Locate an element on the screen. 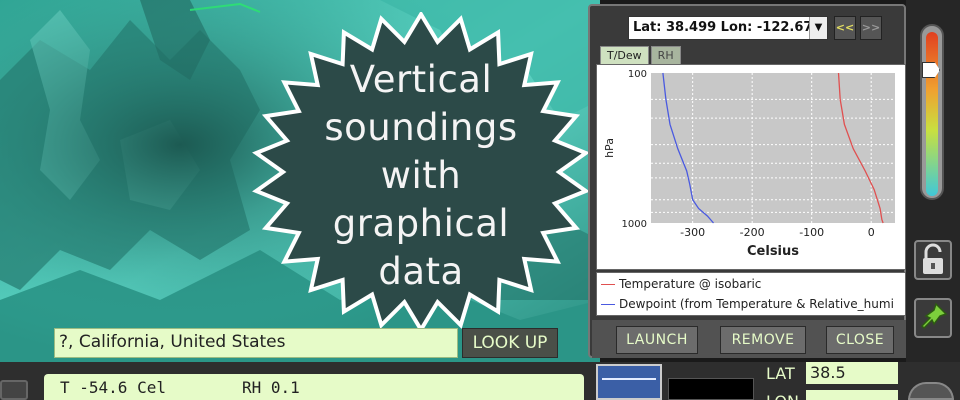 The height and width of the screenshot is (400, 960). chart-tabs: T/Dew RH is located at coordinates (641, 55).